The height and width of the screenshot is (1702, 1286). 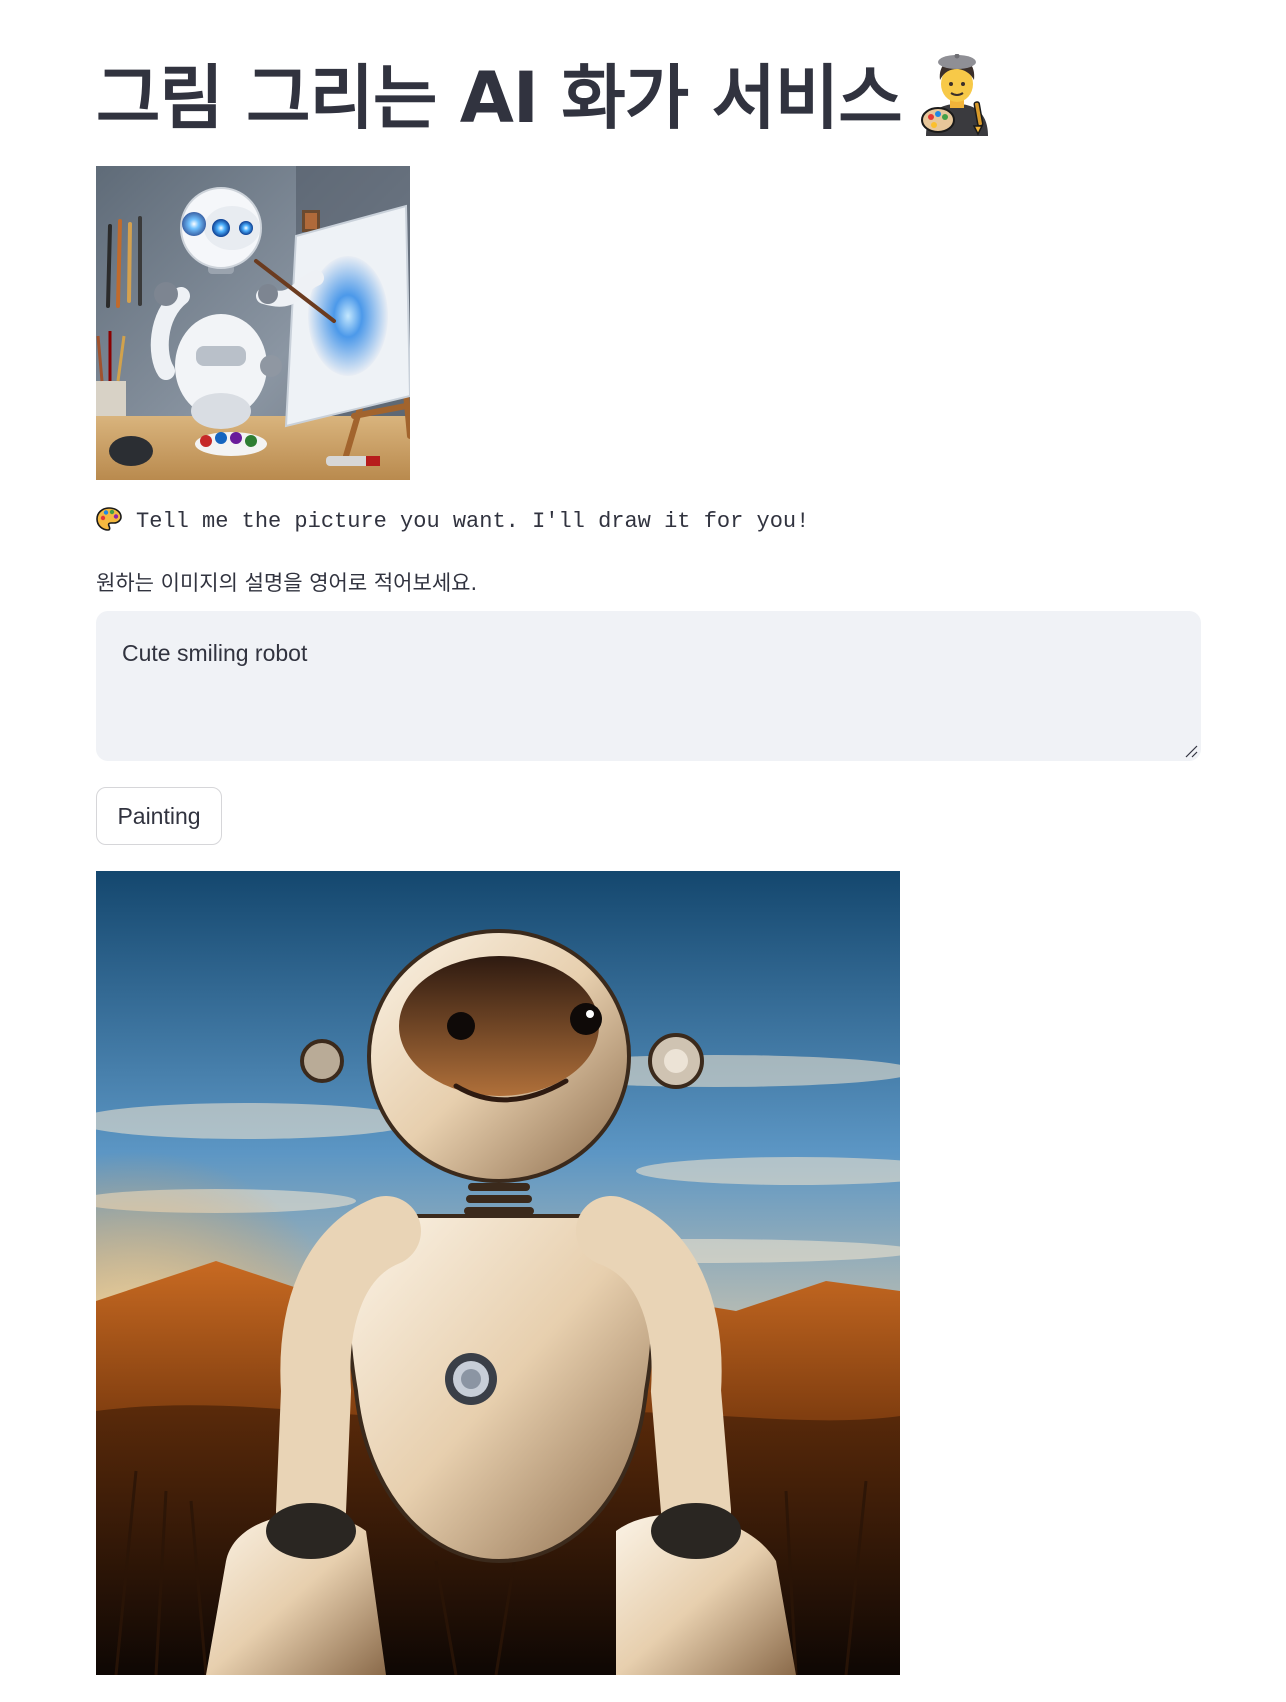 I want to click on painting-button: Painting, so click(x=159, y=816).